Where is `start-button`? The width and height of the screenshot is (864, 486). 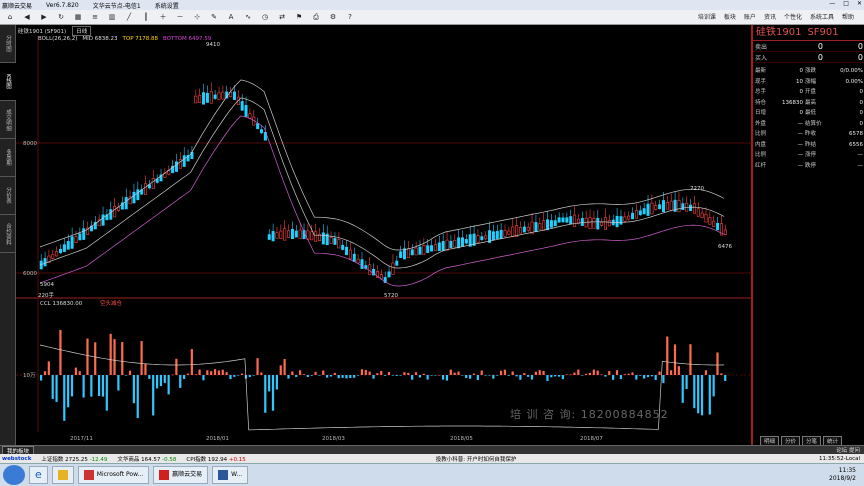
start-button is located at coordinates (14, 475).